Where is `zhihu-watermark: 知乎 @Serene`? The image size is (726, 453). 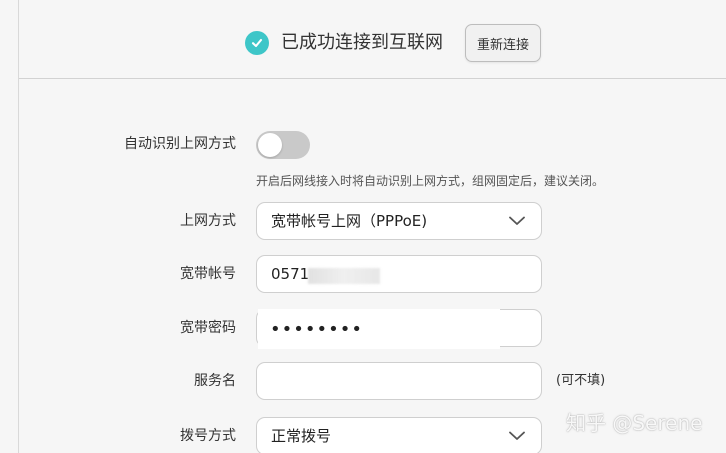
zhihu-watermark: 知乎 @Serene is located at coordinates (634, 423).